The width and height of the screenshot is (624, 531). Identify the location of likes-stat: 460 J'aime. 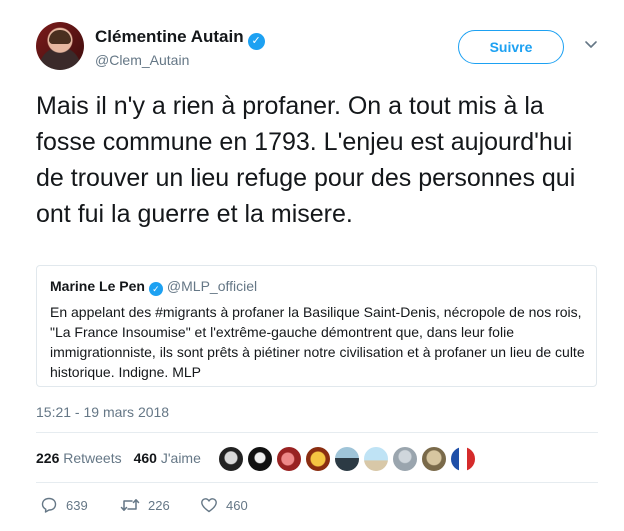
(167, 458).